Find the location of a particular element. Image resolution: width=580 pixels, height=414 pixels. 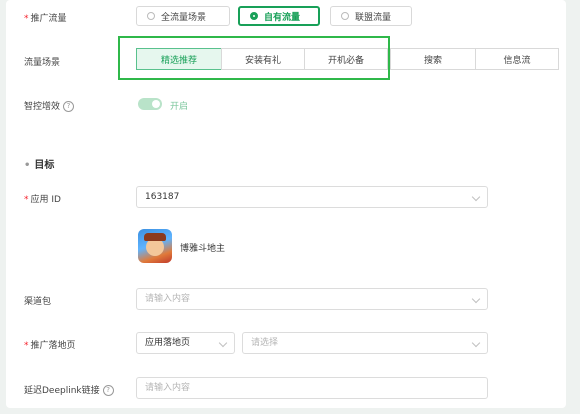

landing-page-type-value: 应用落地页 is located at coordinates (168, 343).